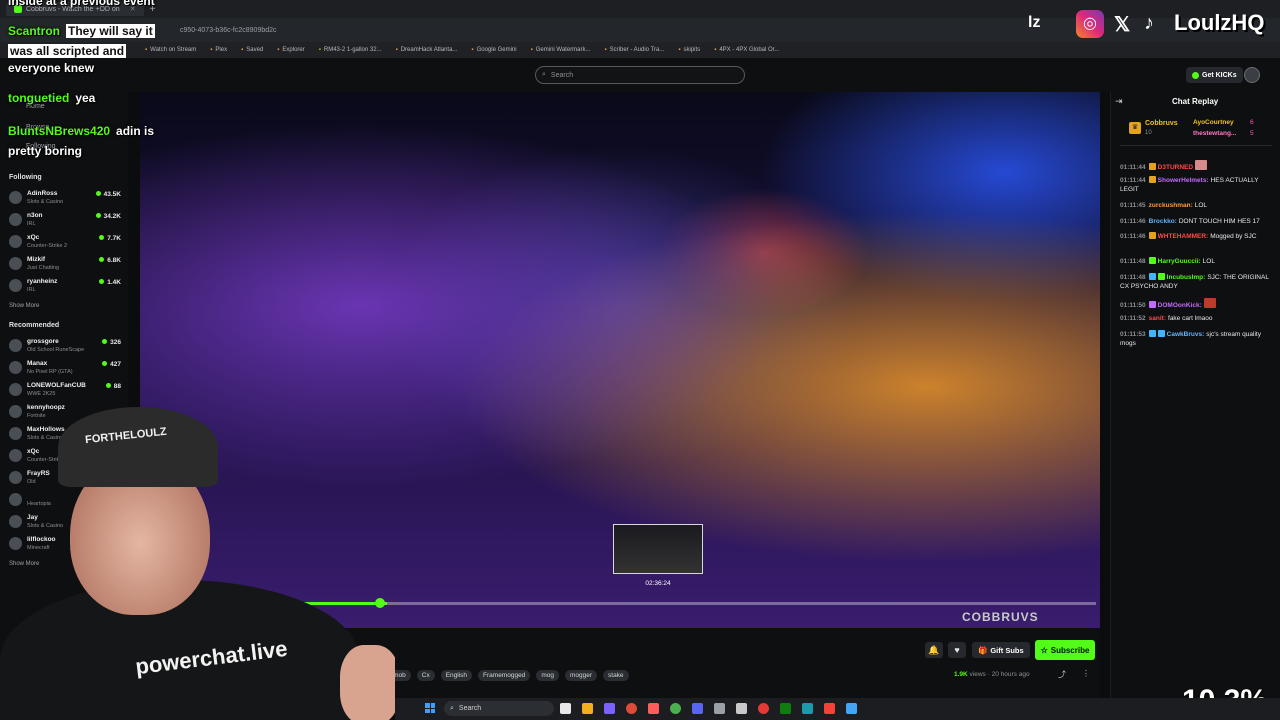 Image resolution: width=1280 pixels, height=720 pixels. What do you see at coordinates (1214, 75) in the screenshot?
I see `get-kicks-button: Get KICKs` at bounding box center [1214, 75].